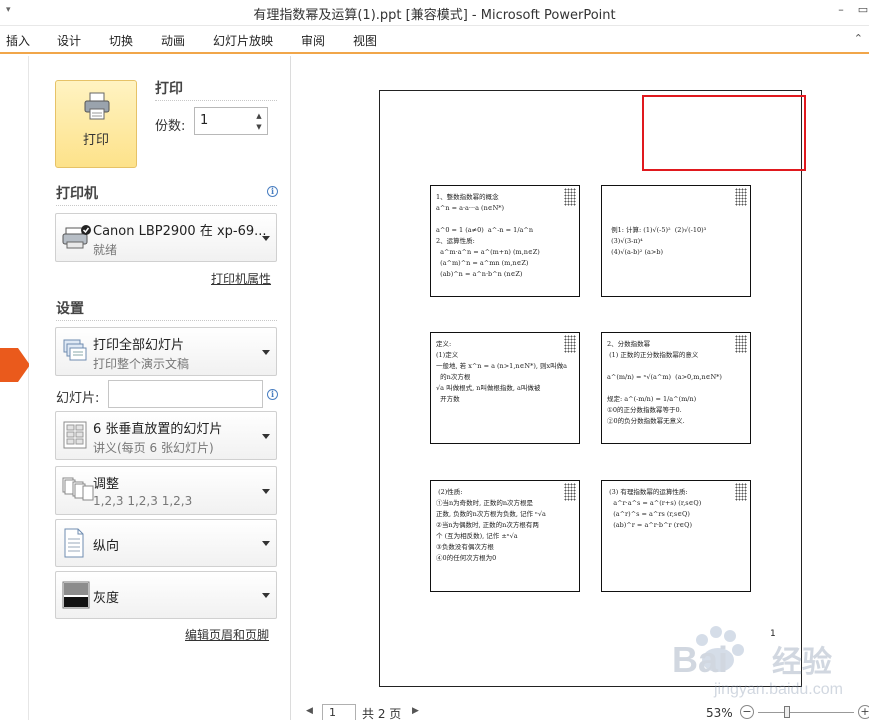 This screenshot has height=720, width=869. What do you see at coordinates (185, 394) in the screenshot?
I see `slides-input` at bounding box center [185, 394].